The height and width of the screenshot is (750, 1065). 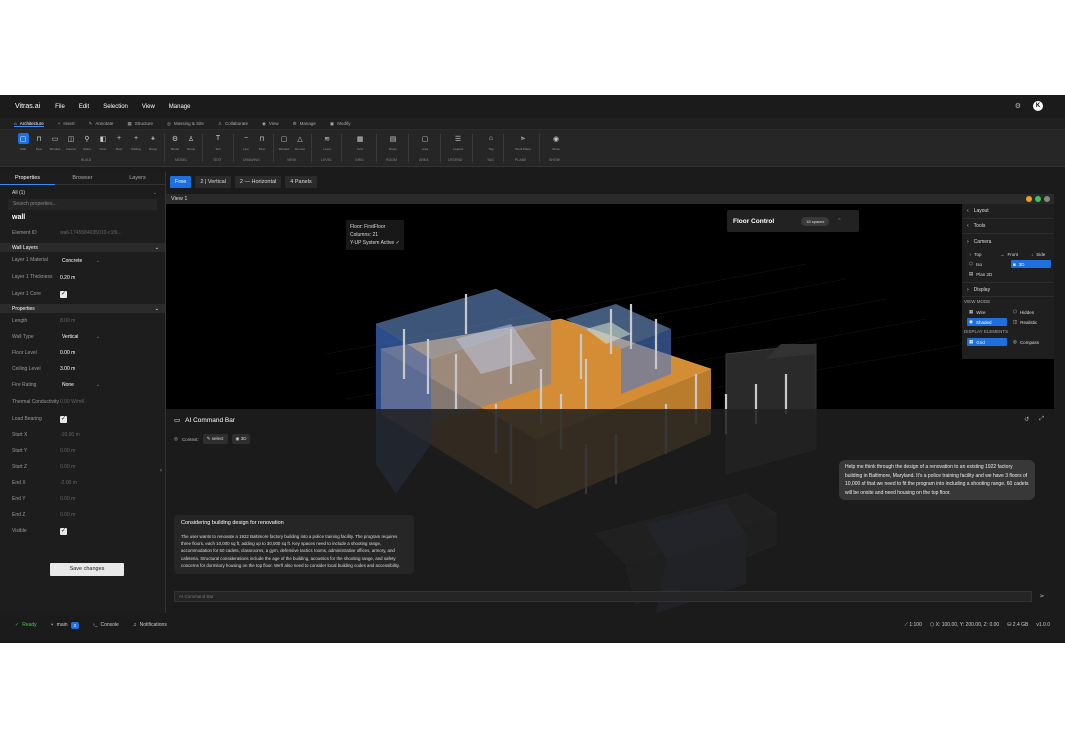 I want to click on tab-annotate: ✎ Annotate, so click(x=101, y=124).